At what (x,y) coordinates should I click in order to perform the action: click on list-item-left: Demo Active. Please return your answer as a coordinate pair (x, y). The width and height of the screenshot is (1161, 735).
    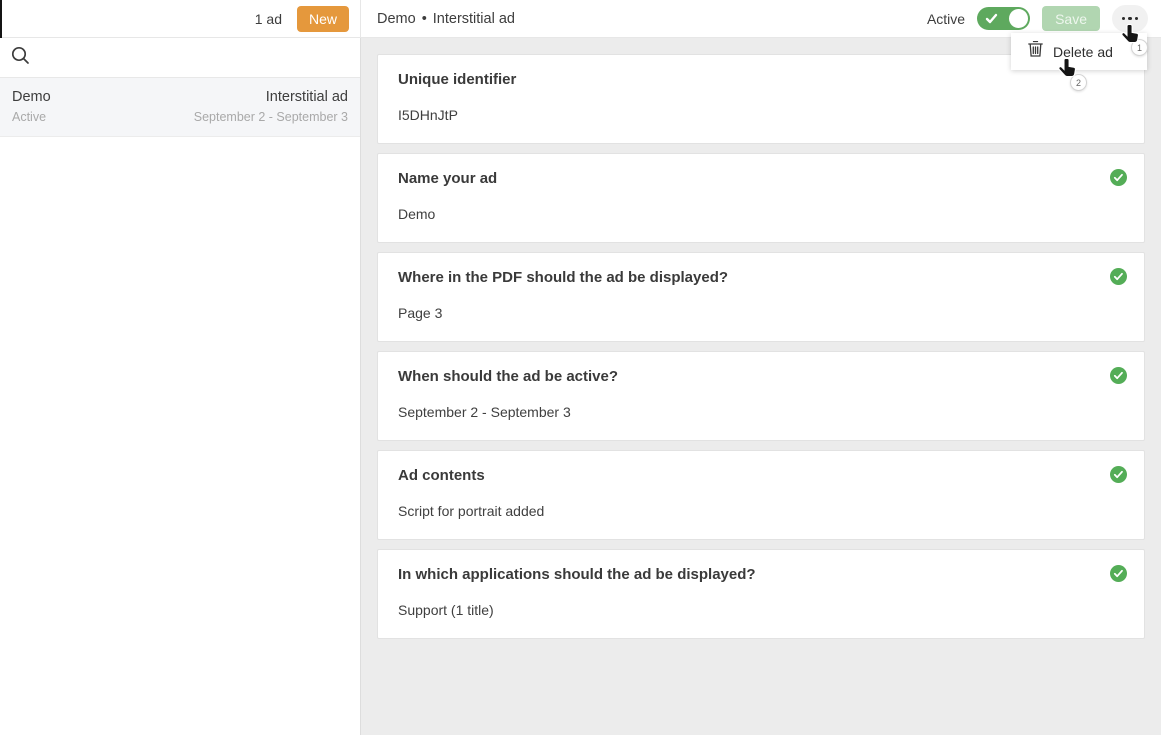
    Looking at the image, I should click on (31, 106).